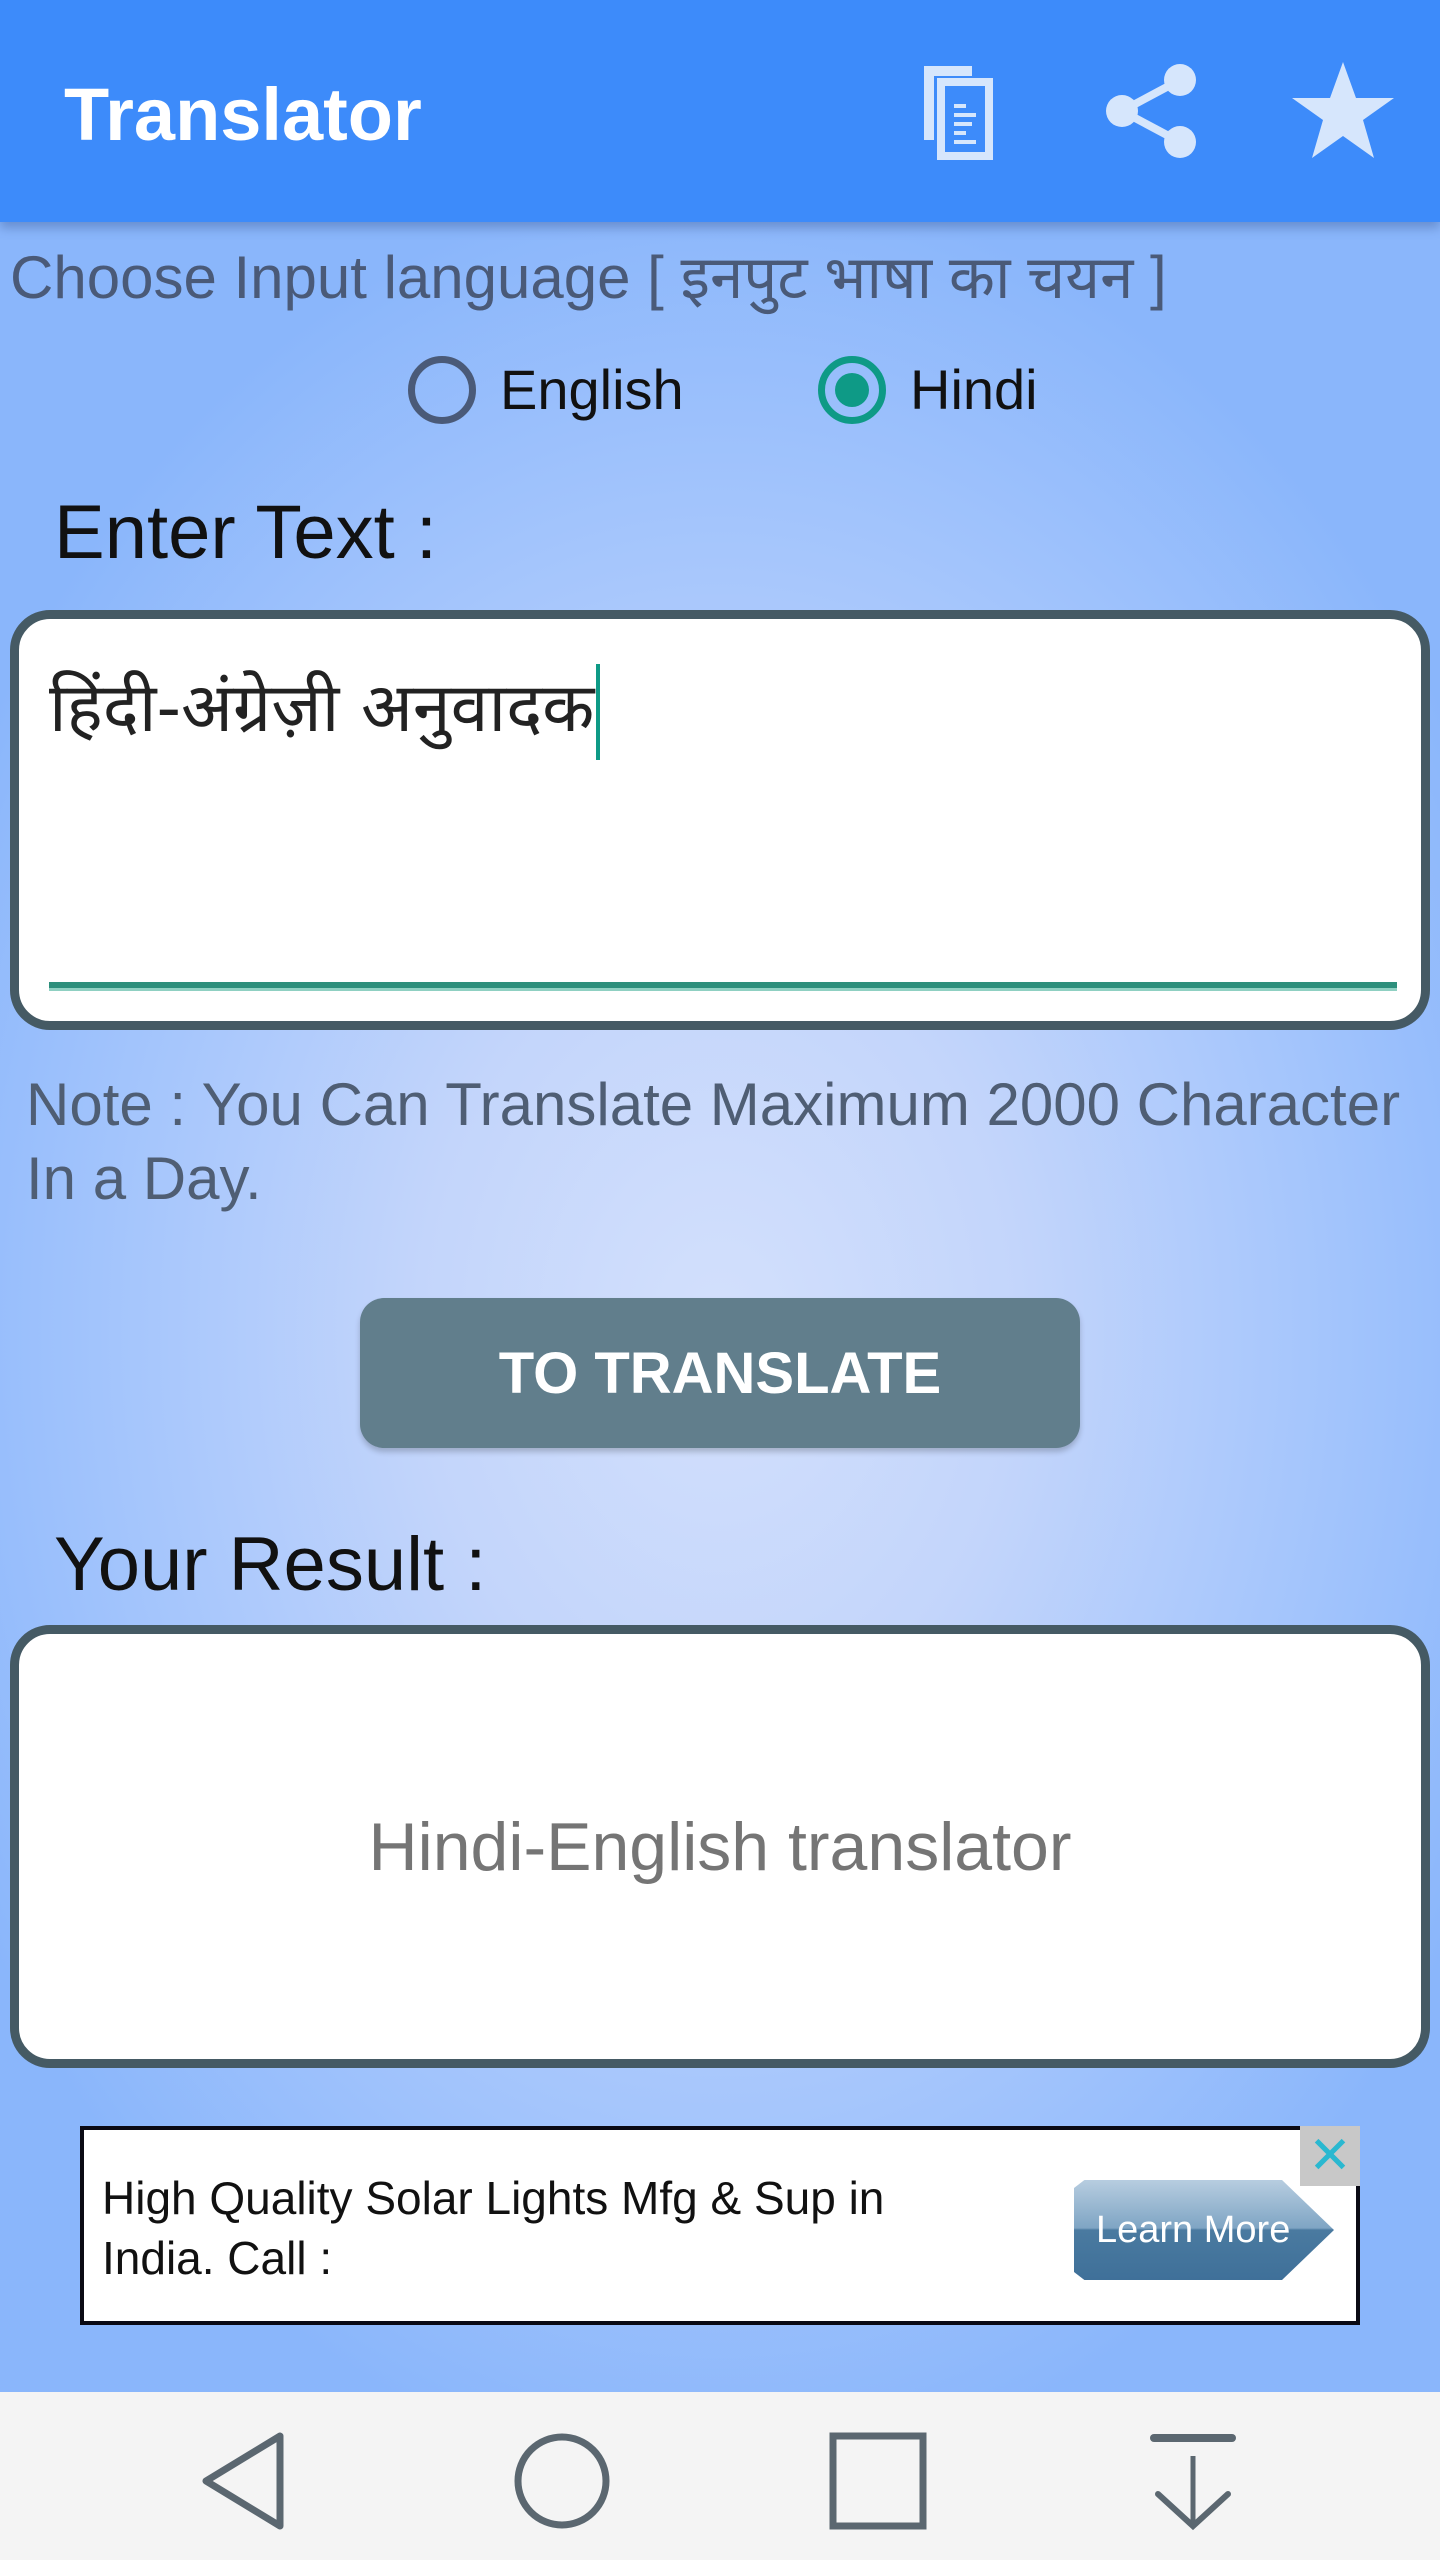  I want to click on radio-hindi: Hindi, so click(928, 390).